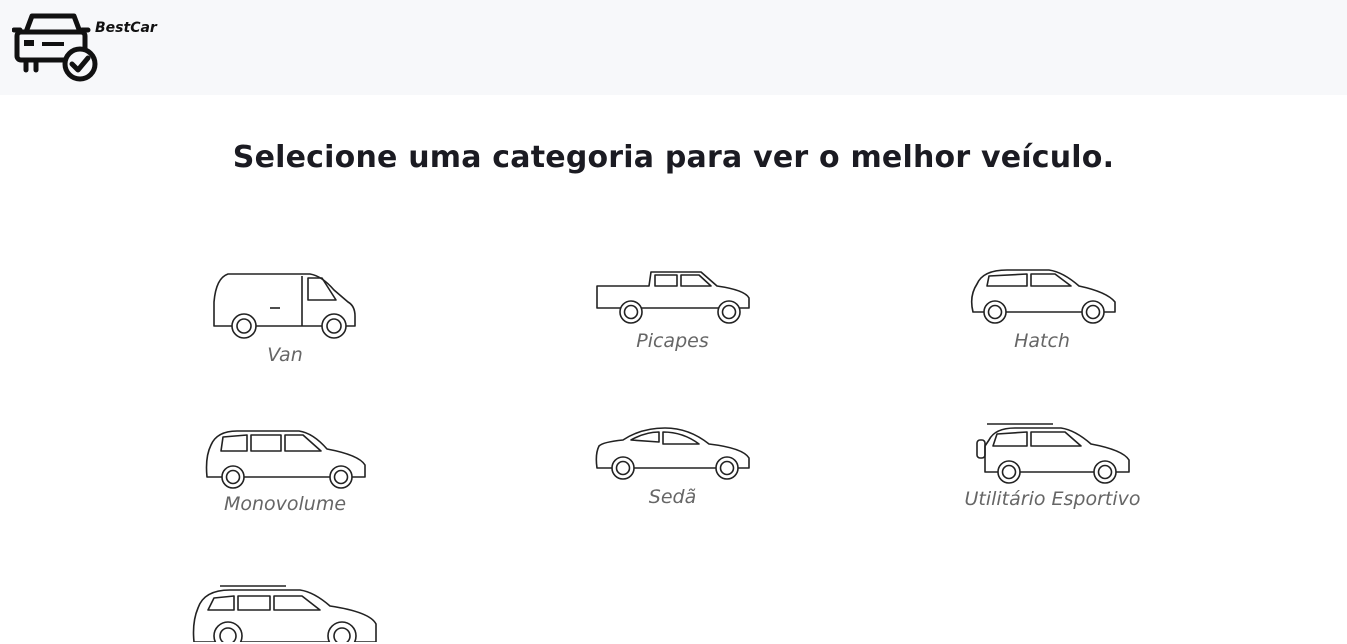 The height and width of the screenshot is (644, 1347). Describe the element at coordinates (1052, 499) in the screenshot. I see `category-label: Utilitário Esportivo` at that location.